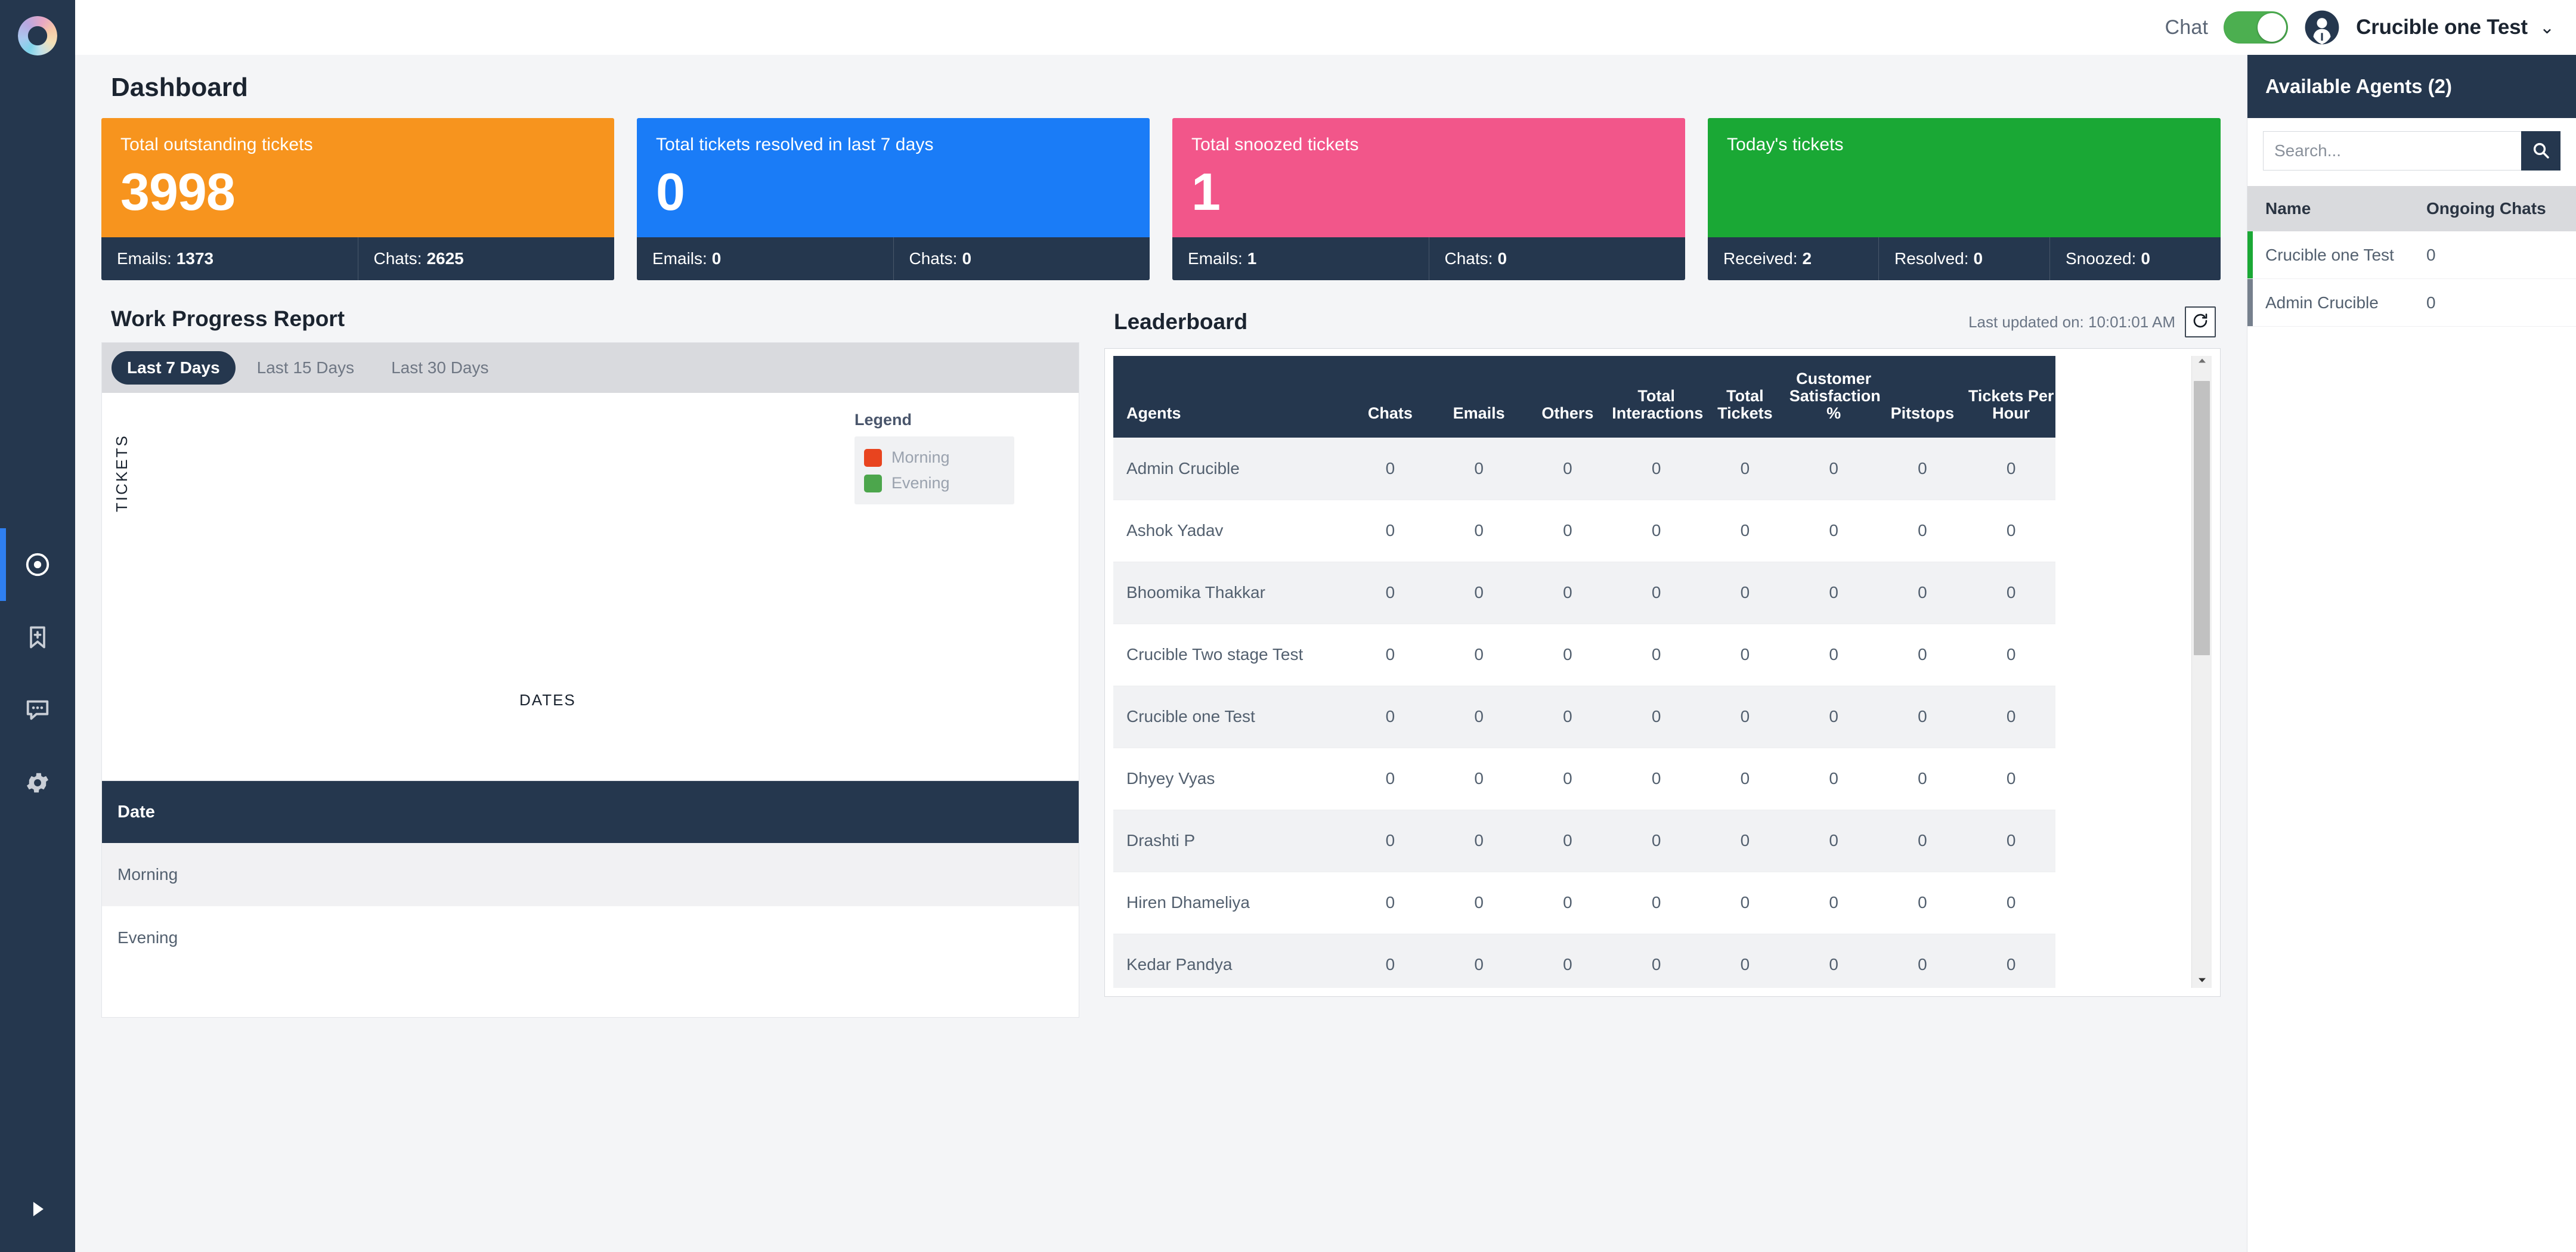 Image resolution: width=2576 pixels, height=1252 pixels. I want to click on stat-card-title: Total outstanding tickets, so click(217, 144).